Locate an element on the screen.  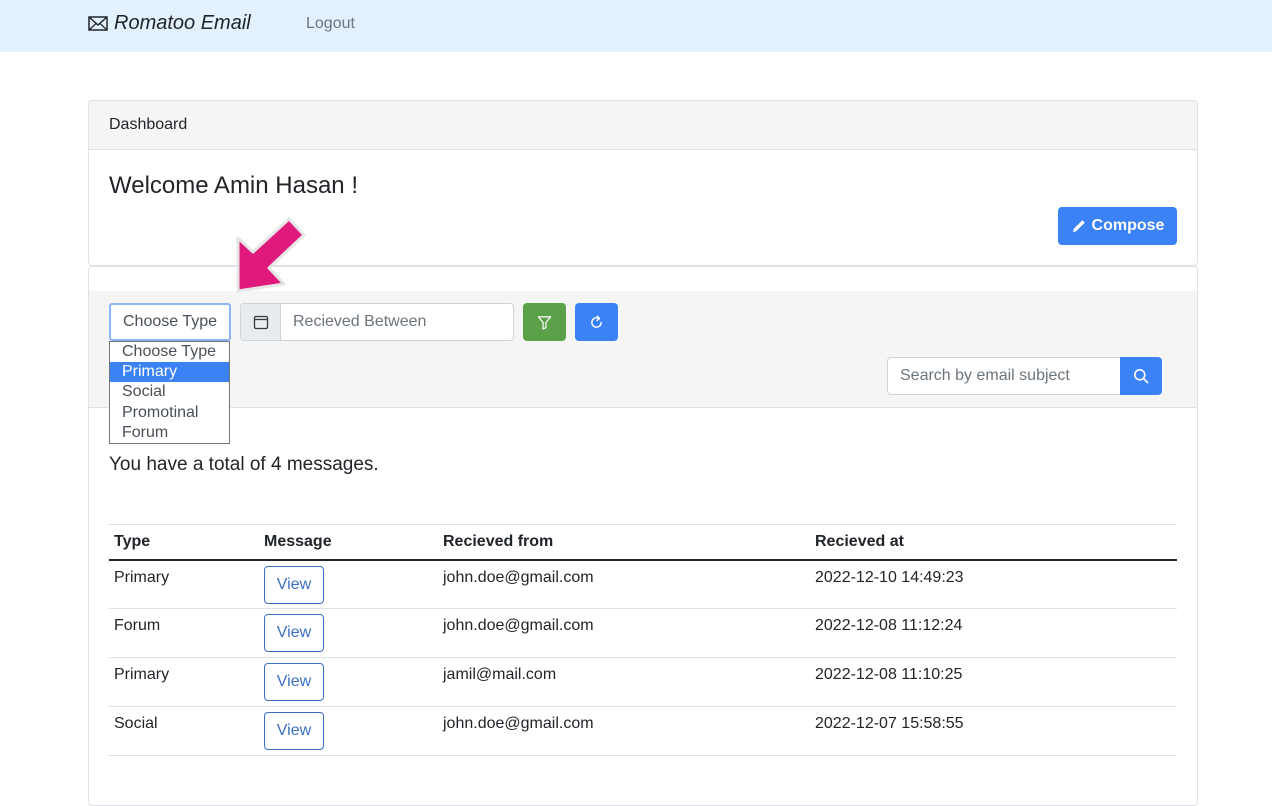
date-range-group is located at coordinates (377, 322).